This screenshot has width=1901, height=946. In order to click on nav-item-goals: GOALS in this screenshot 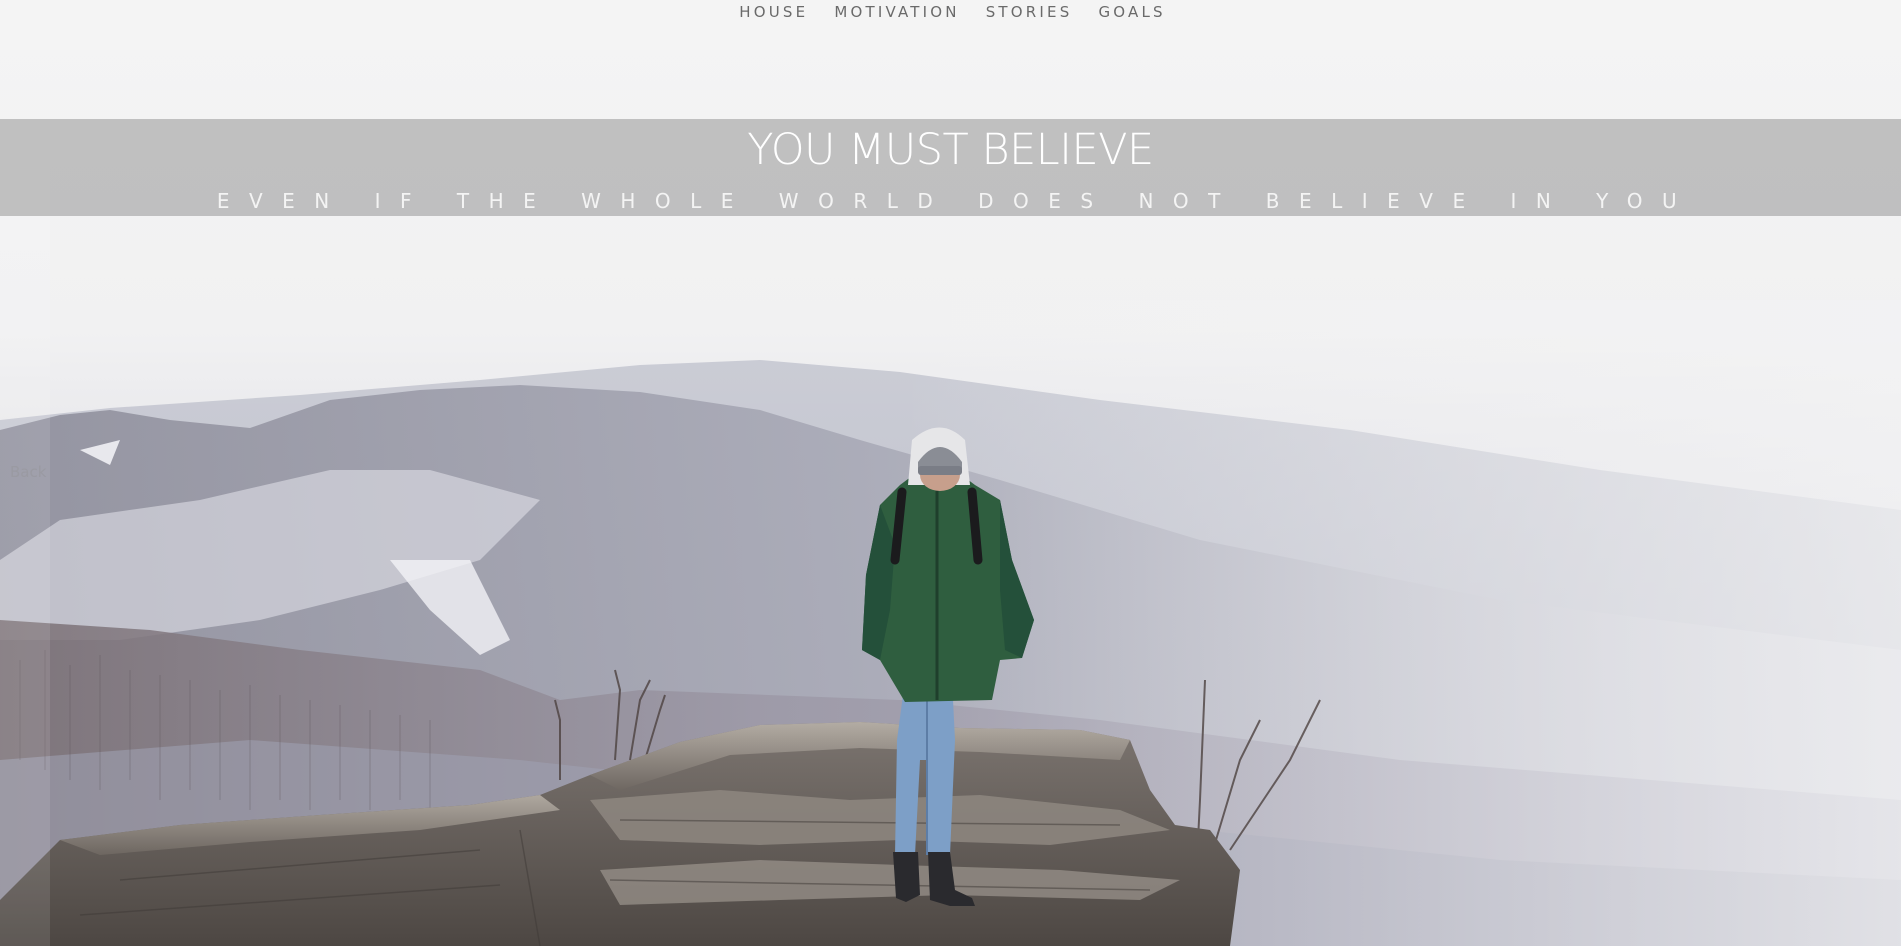, I will do `click(1131, 12)`.